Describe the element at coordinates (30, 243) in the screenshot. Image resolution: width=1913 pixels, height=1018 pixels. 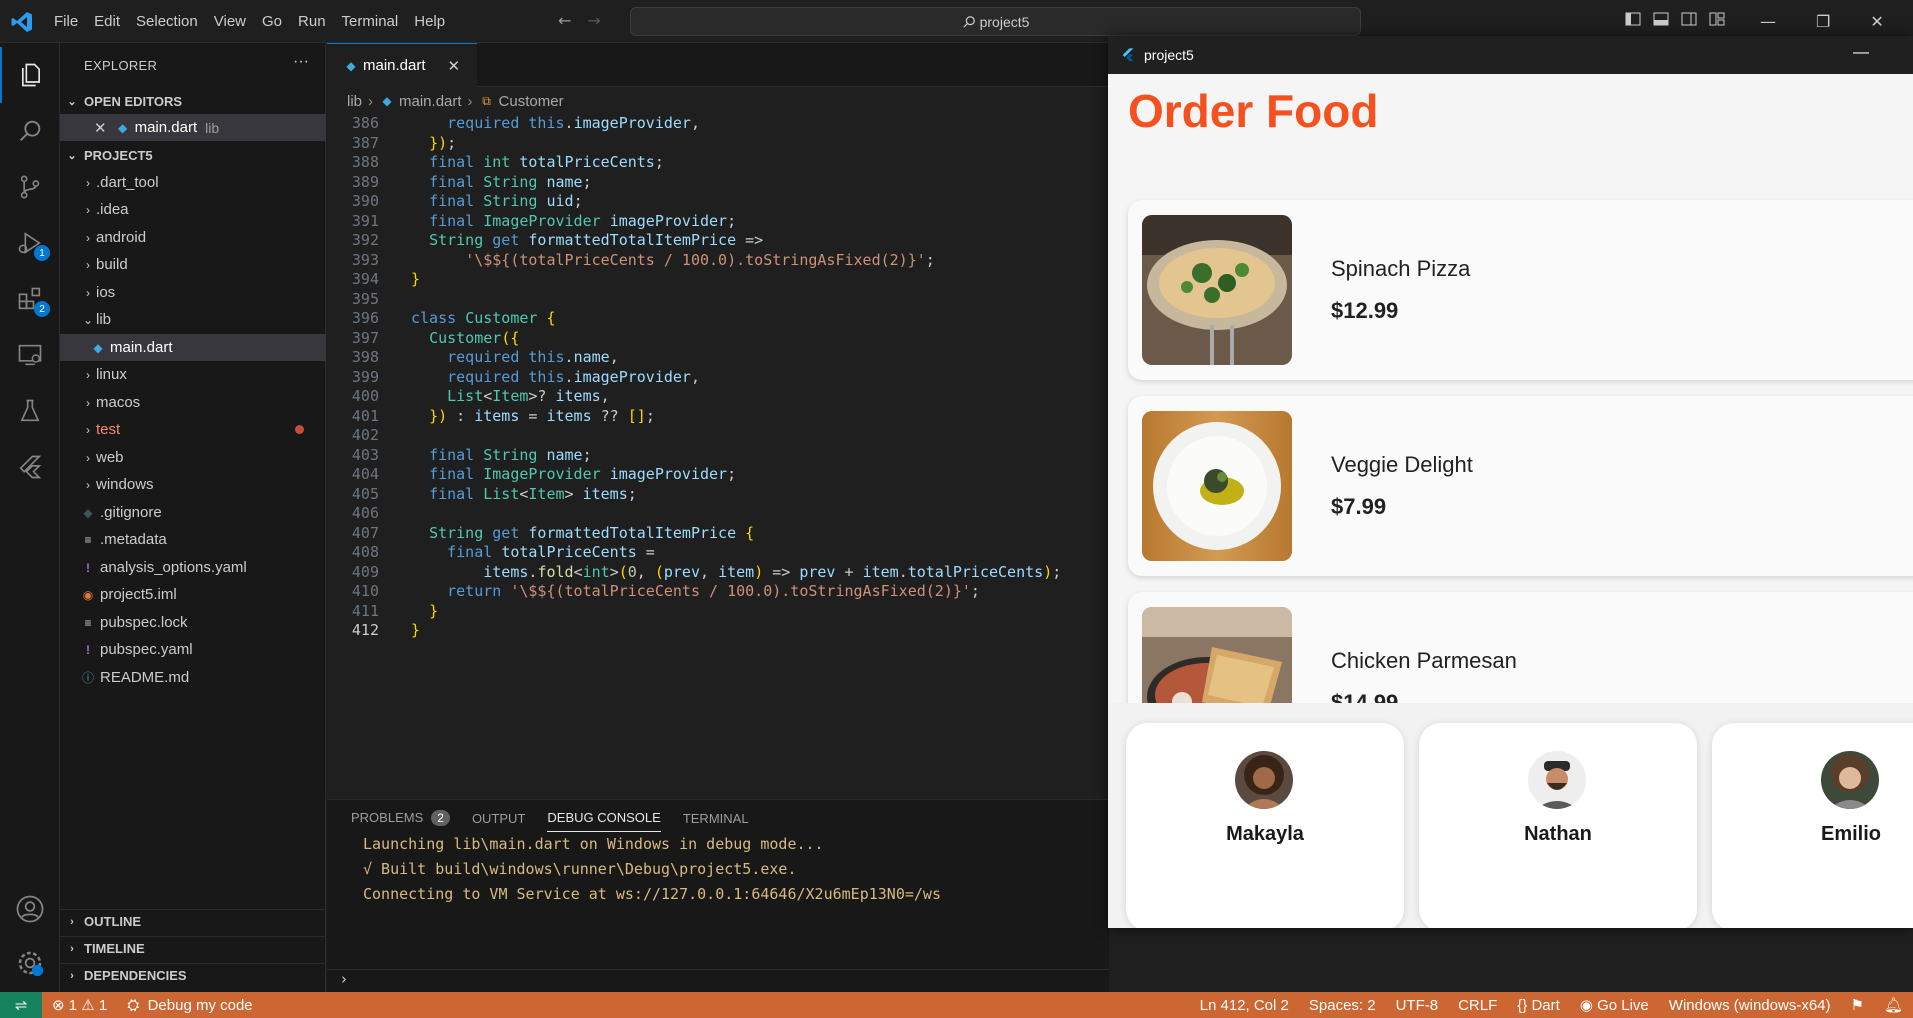
I see `run-debug-activity: 1` at that location.